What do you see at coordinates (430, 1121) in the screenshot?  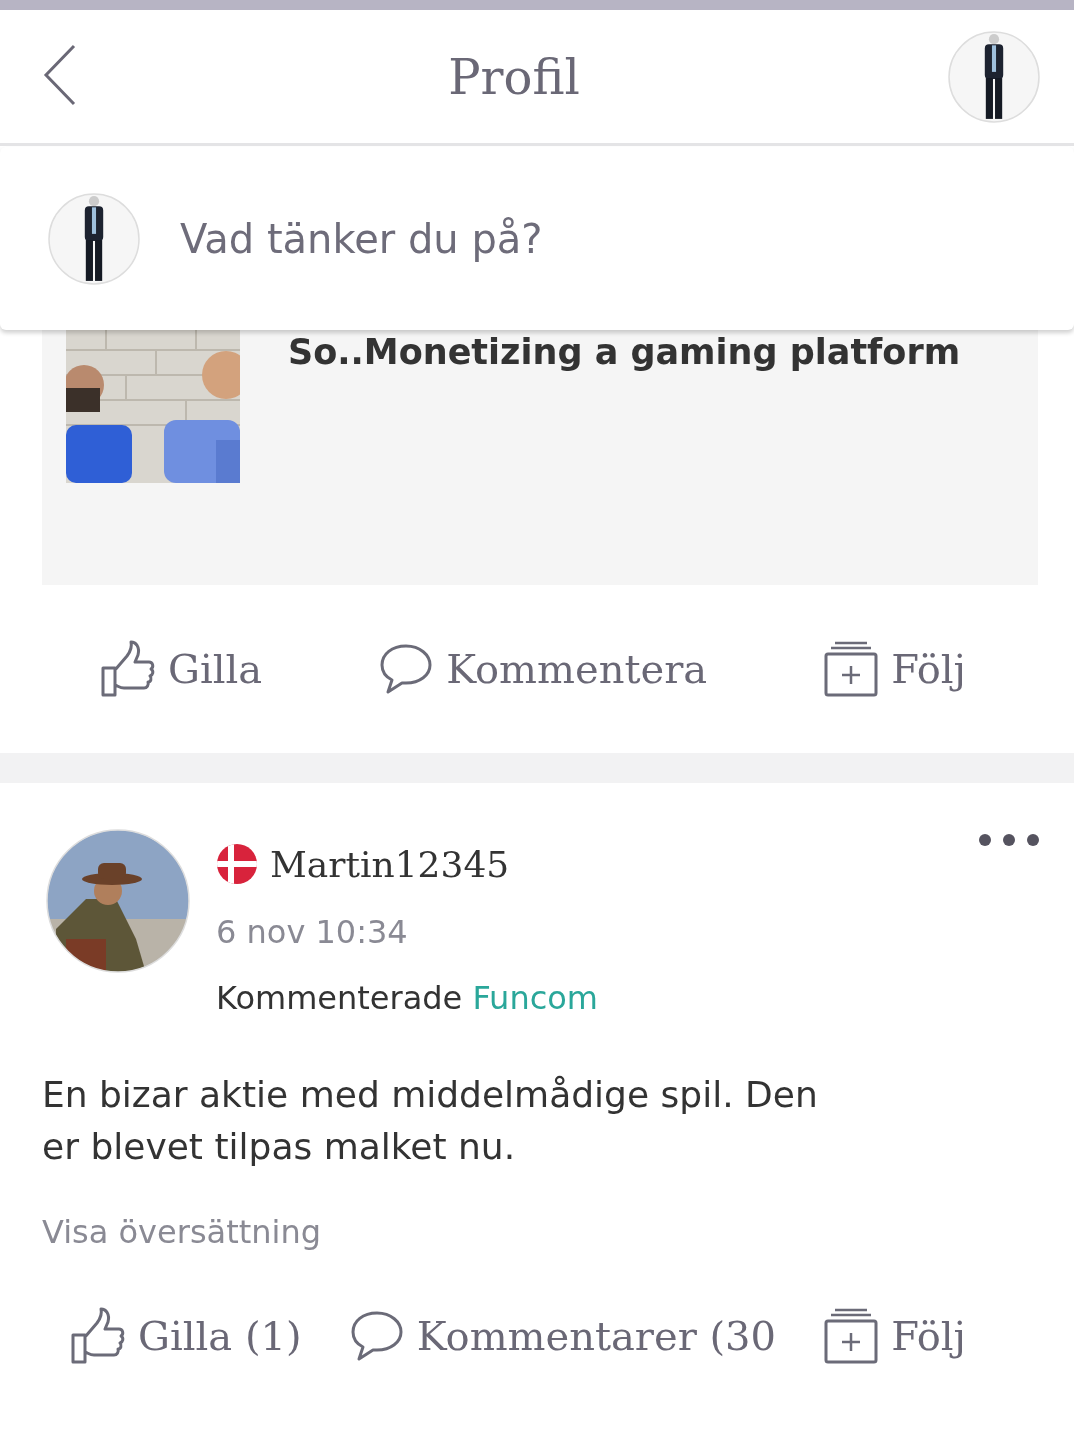 I see `post-text: En bizar aktie med middelmådige spil. Den er blevet tilpas malket nu.` at bounding box center [430, 1121].